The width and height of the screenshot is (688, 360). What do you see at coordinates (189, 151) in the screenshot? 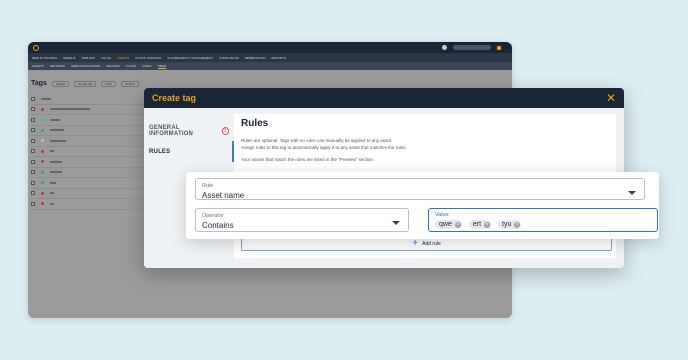
I see `step-rules: RULES` at bounding box center [189, 151].